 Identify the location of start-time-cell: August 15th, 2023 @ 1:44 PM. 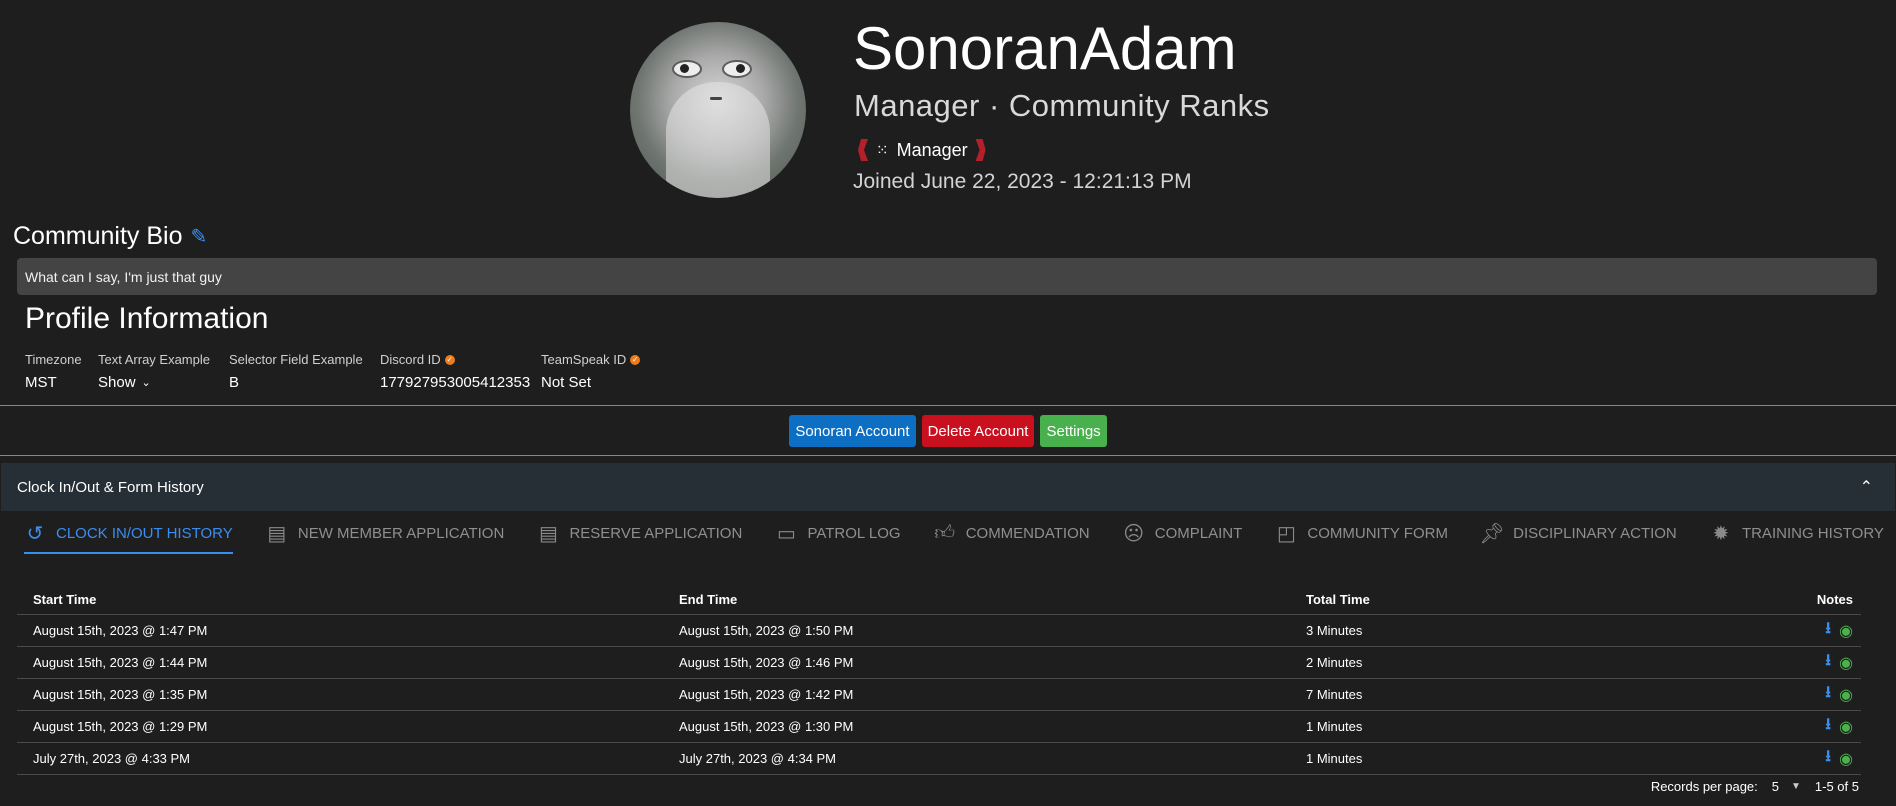
(340, 662).